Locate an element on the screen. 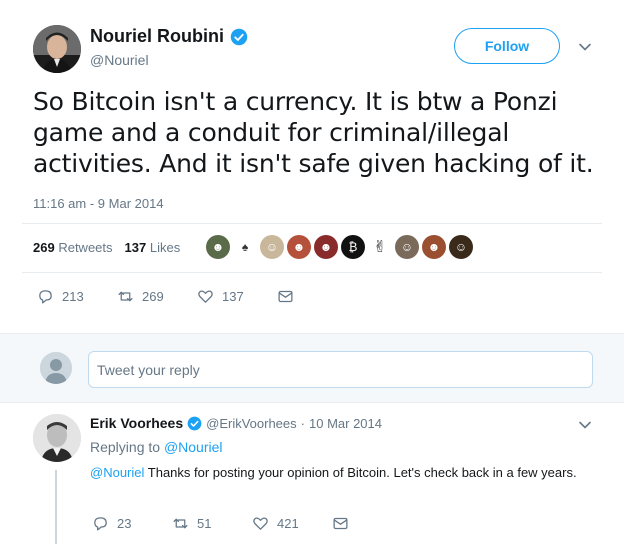 Image resolution: width=624 pixels, height=544 pixels. liker-avatar: ♠ is located at coordinates (245, 247).